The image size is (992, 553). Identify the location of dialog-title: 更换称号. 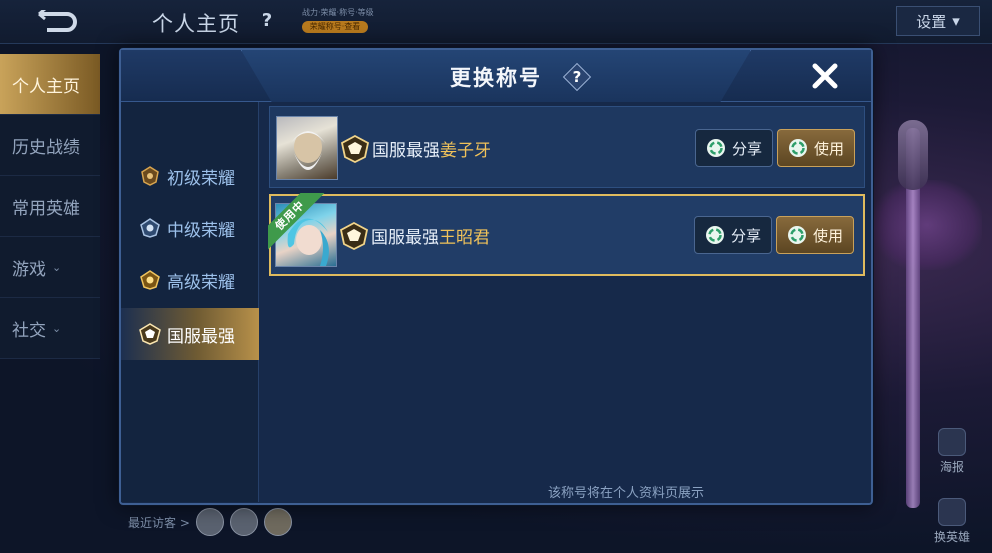
(496, 78).